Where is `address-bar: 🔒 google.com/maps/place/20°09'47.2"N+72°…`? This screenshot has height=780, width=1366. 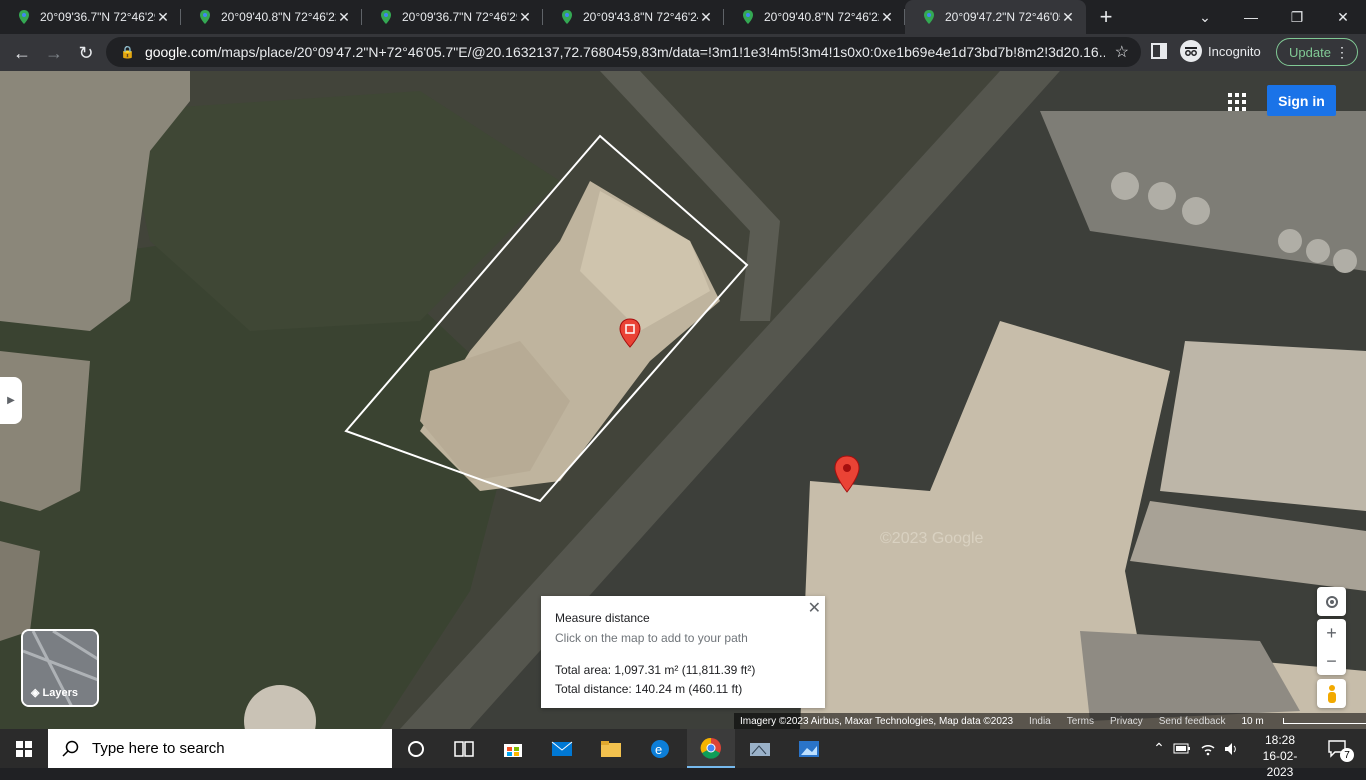 address-bar: 🔒 google.com/maps/place/20°09'47.2"N+72°… is located at coordinates (623, 52).